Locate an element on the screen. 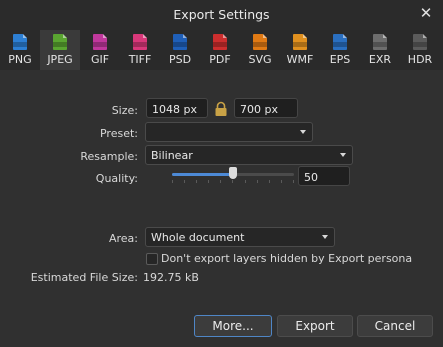 The width and height of the screenshot is (443, 347). tab-png: PNG is located at coordinates (20, 50).